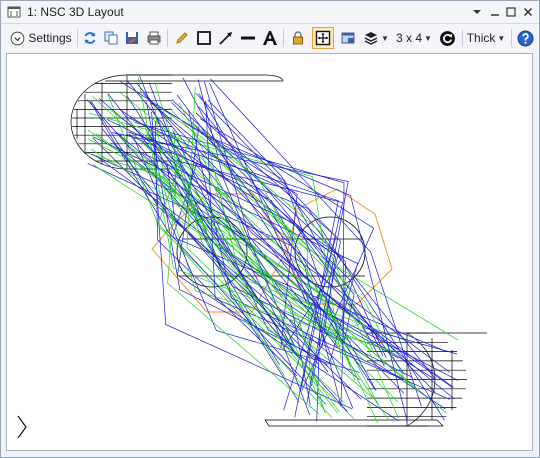 Image resolution: width=540 pixels, height=458 pixels. What do you see at coordinates (495, 12) in the screenshot?
I see `minimize-icon` at bounding box center [495, 12].